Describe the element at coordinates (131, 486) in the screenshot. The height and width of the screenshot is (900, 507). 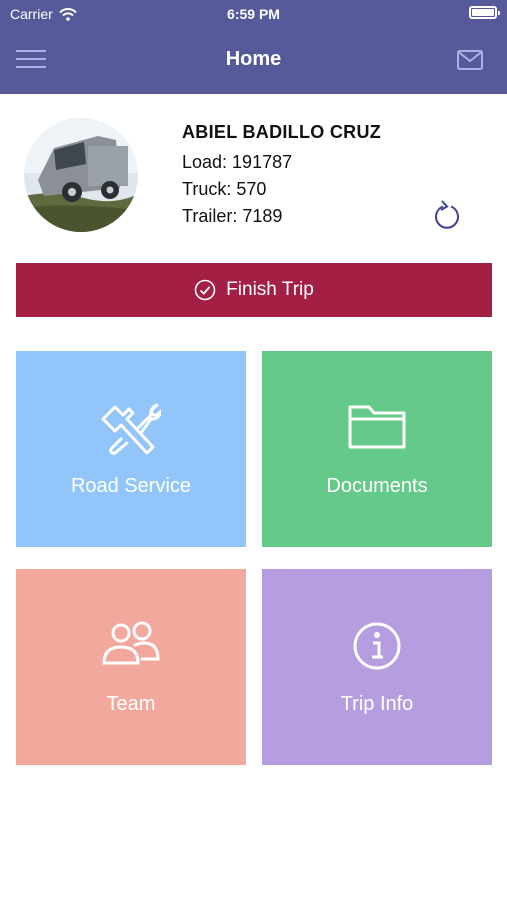
I see `road-service-label: Road Service` at that location.